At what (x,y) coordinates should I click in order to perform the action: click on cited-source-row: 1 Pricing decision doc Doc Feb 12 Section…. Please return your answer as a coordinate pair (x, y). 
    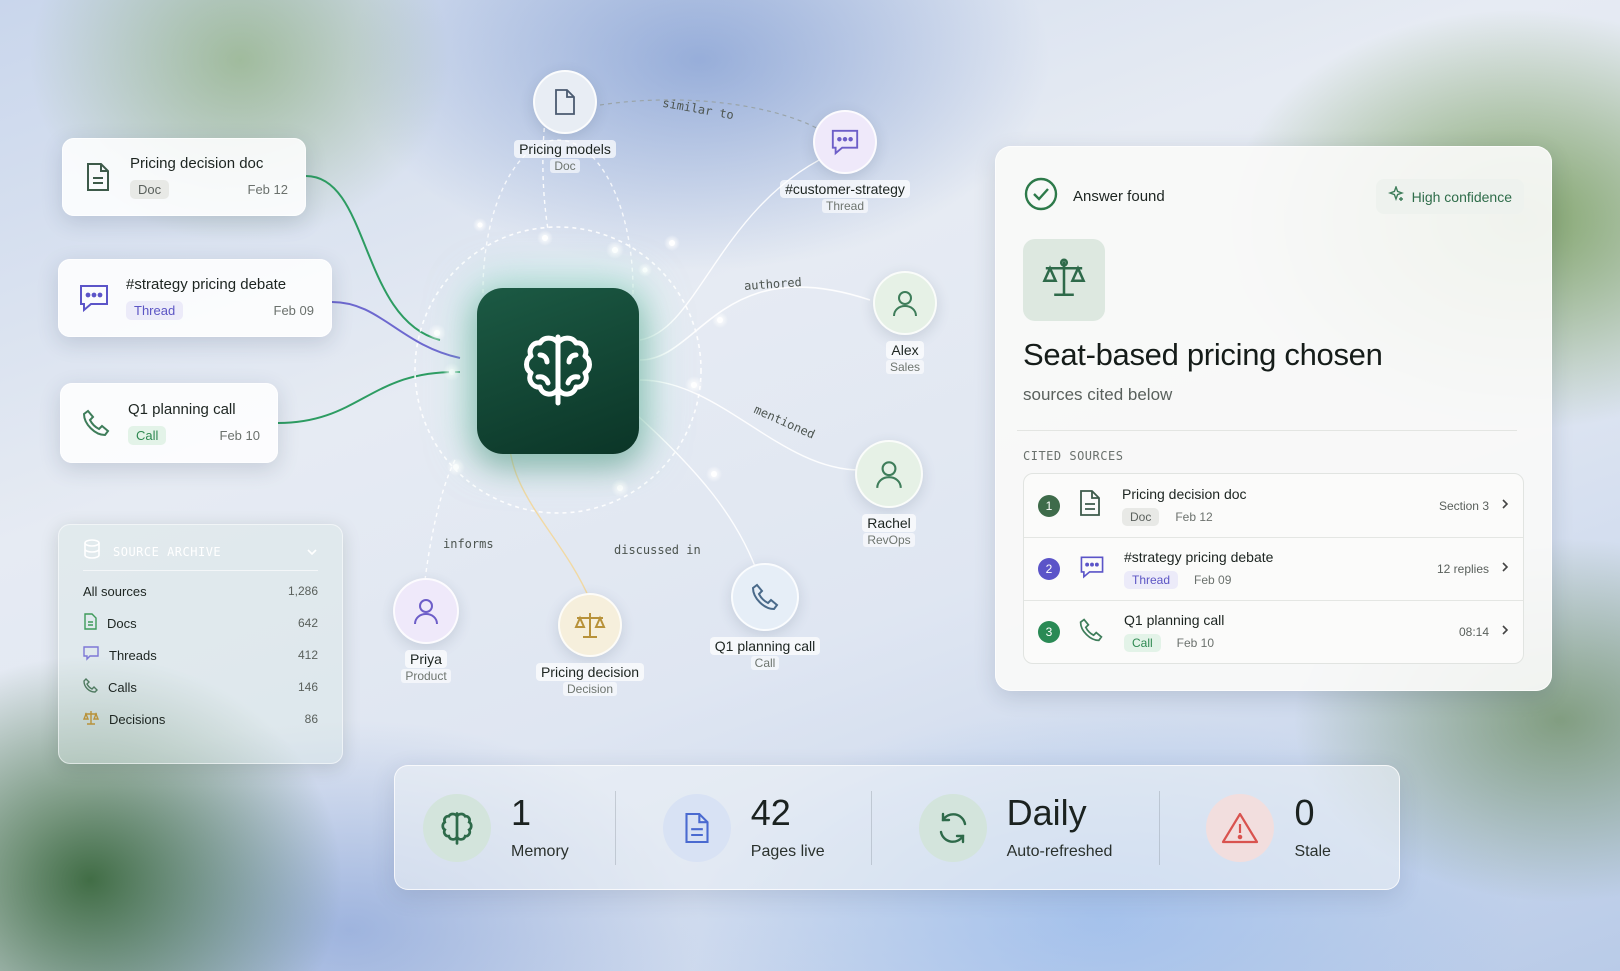
    Looking at the image, I should click on (1273, 505).